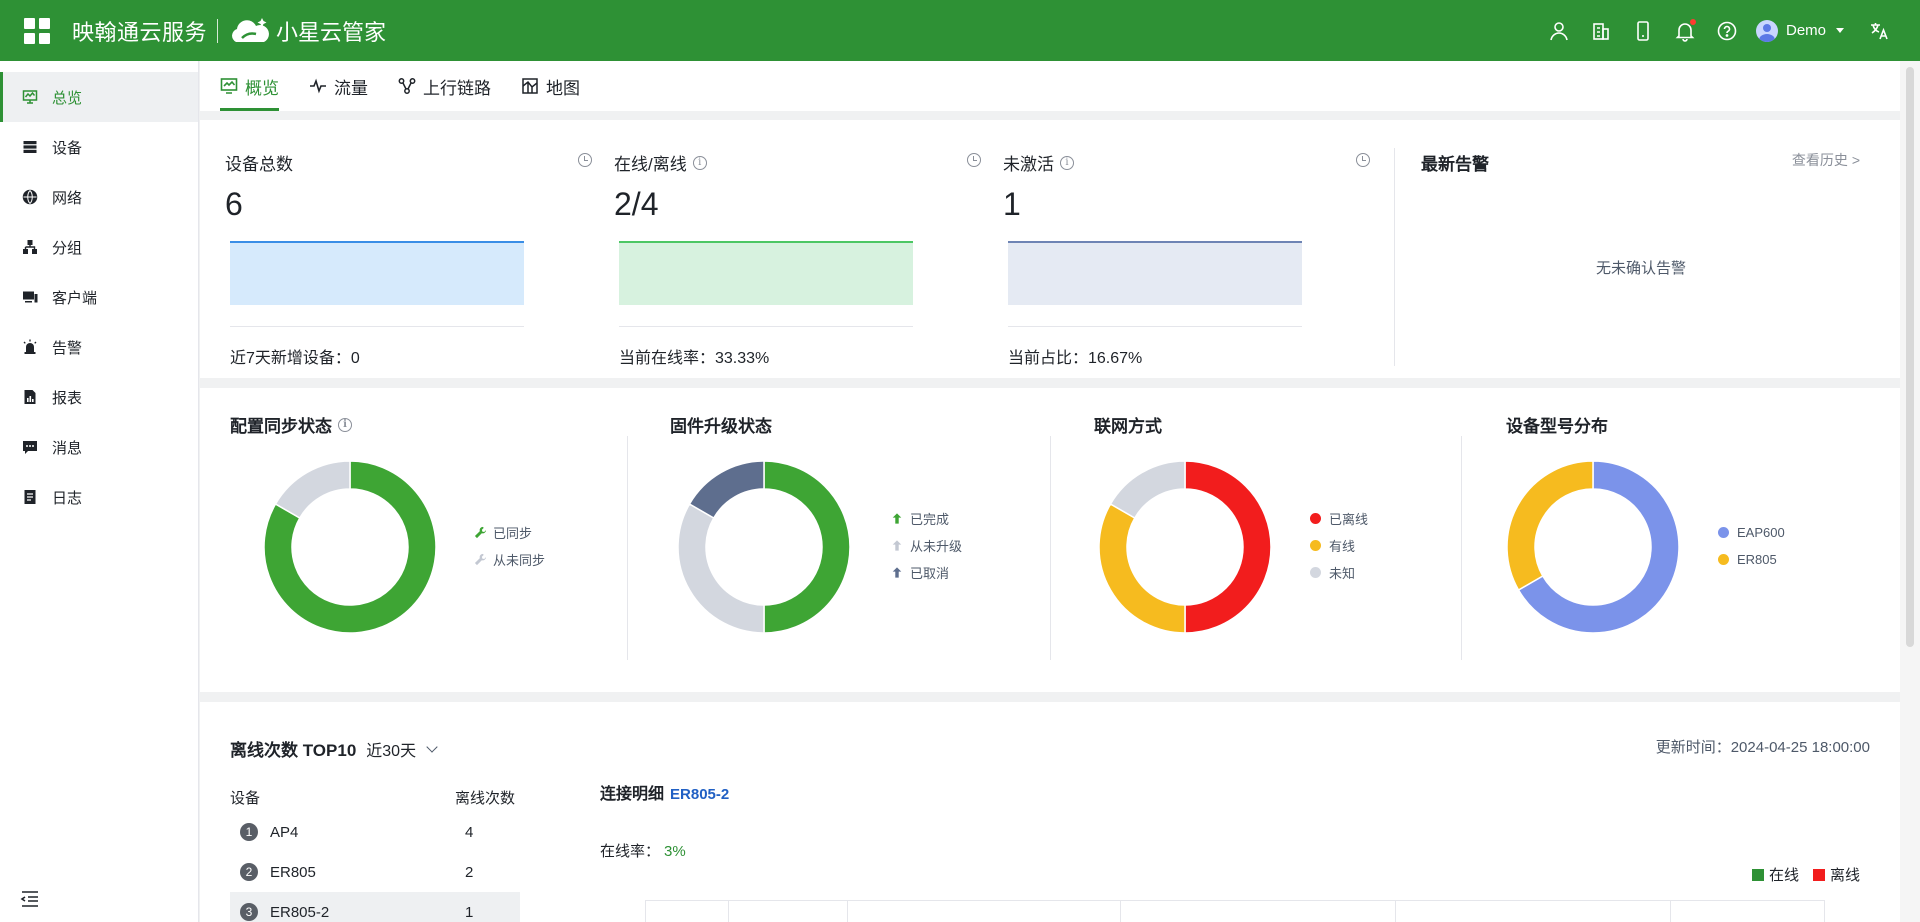  What do you see at coordinates (930, 519) in the screenshot?
I see `legend-label: 已完成` at bounding box center [930, 519].